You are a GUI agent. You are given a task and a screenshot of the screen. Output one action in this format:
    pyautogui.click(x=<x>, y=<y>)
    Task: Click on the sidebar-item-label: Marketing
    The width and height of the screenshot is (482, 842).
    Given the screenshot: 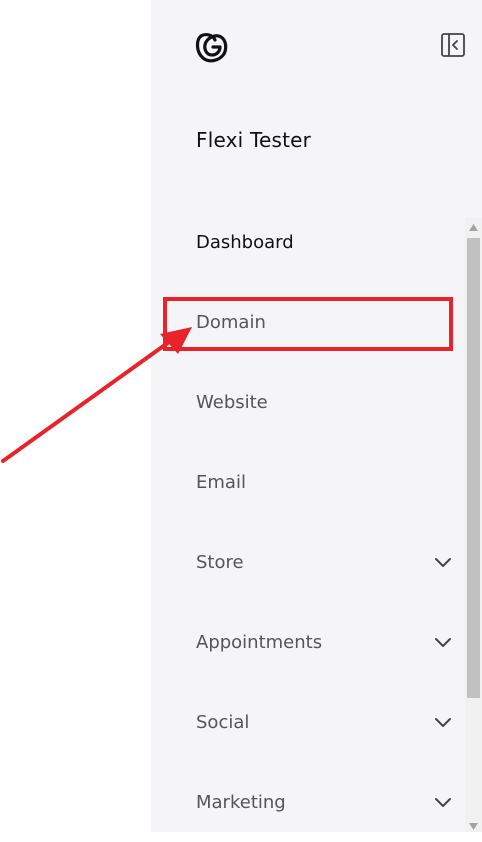 What is the action you would take?
    pyautogui.click(x=241, y=802)
    